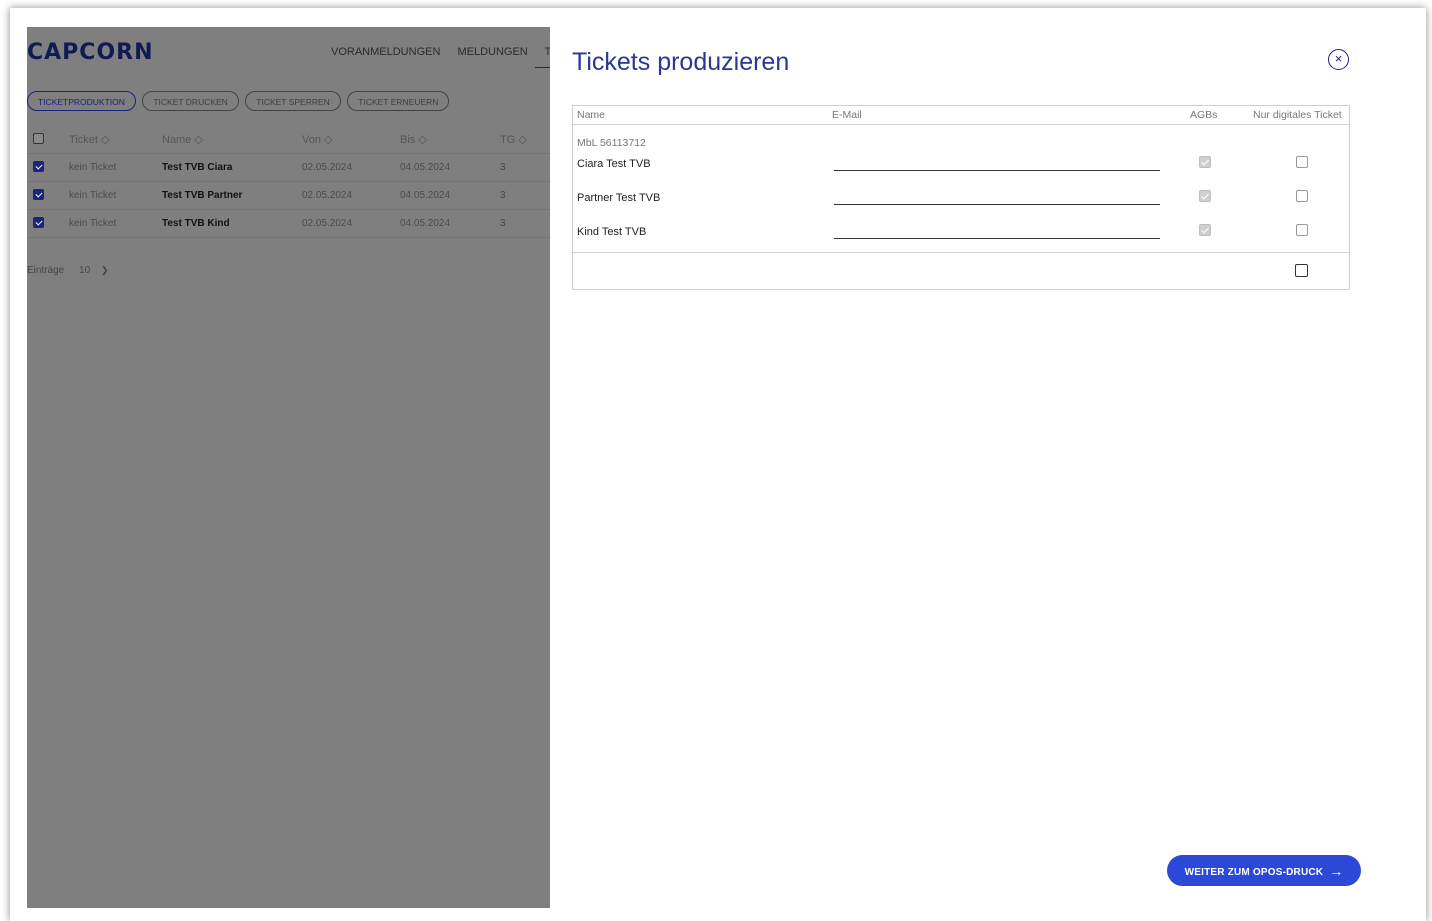  What do you see at coordinates (492, 52) in the screenshot?
I see `nav-meldungen: MELDUNGEN` at bounding box center [492, 52].